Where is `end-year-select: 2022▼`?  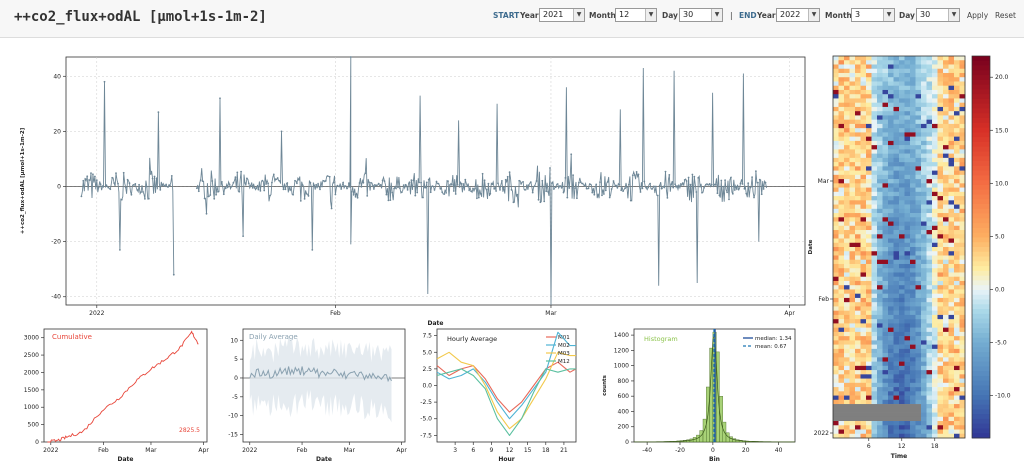 end-year-select: 2022▼ is located at coordinates (798, 15).